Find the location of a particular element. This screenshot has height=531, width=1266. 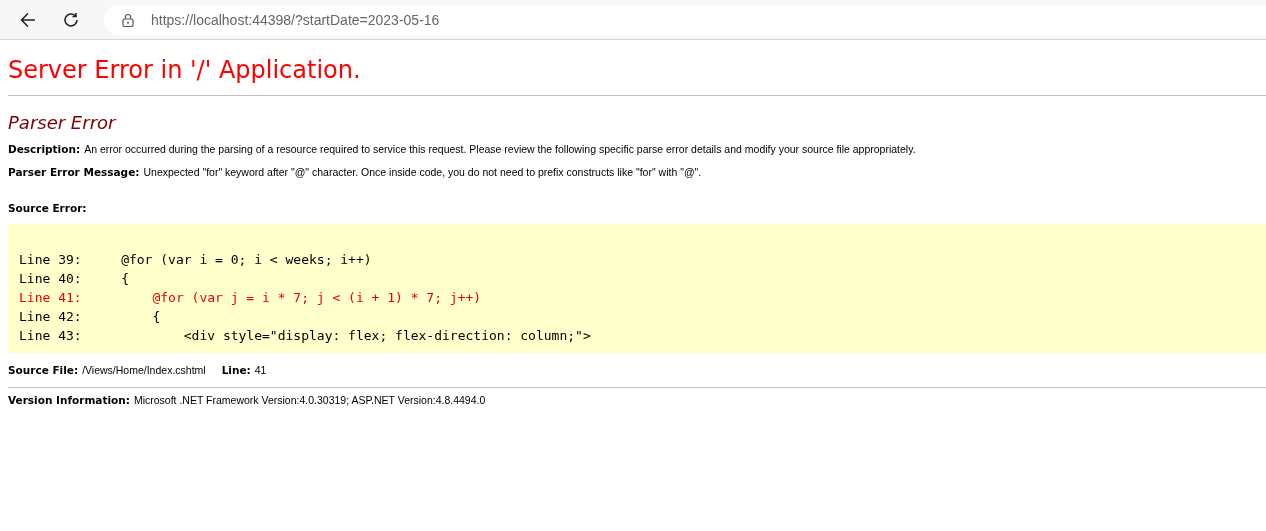

code-line: @for (var i = 0; i < weeks; i++) is located at coordinates (246, 259).